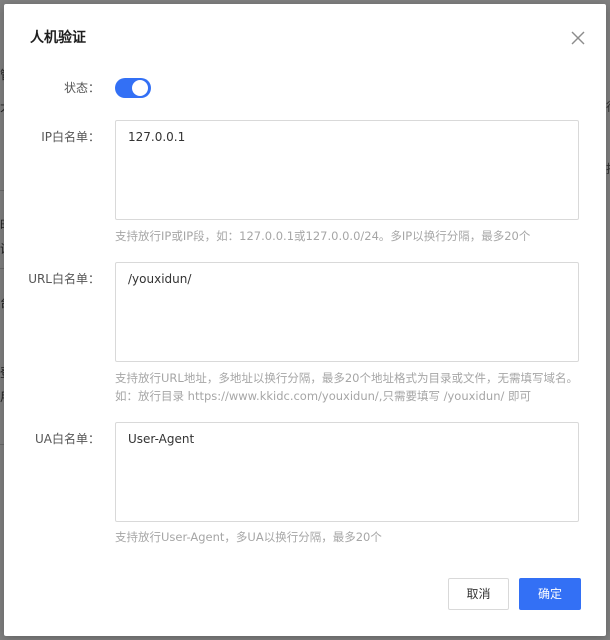 The image size is (610, 640). I want to click on status-toggle, so click(133, 88).